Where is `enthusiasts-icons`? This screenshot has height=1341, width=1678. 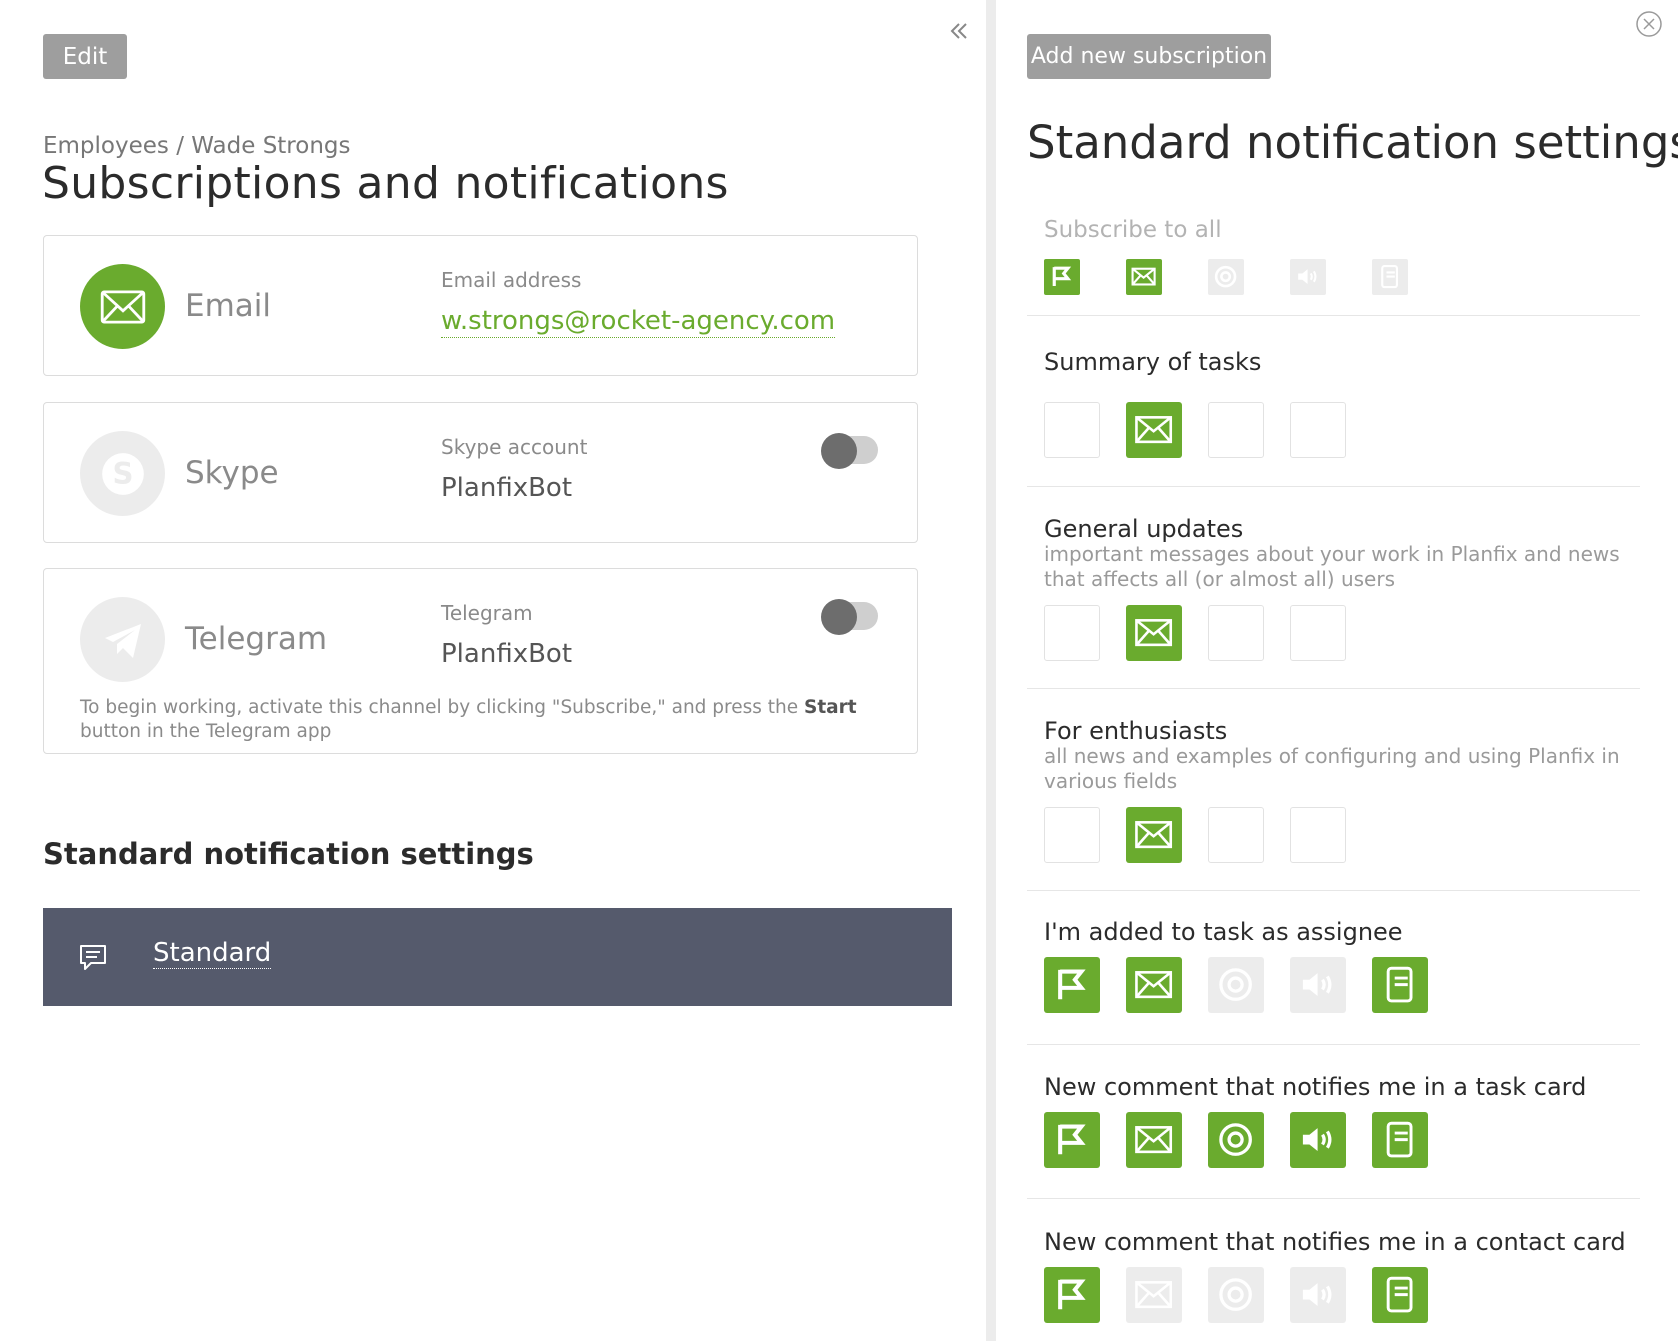 enthusiasts-icons is located at coordinates (1195, 835).